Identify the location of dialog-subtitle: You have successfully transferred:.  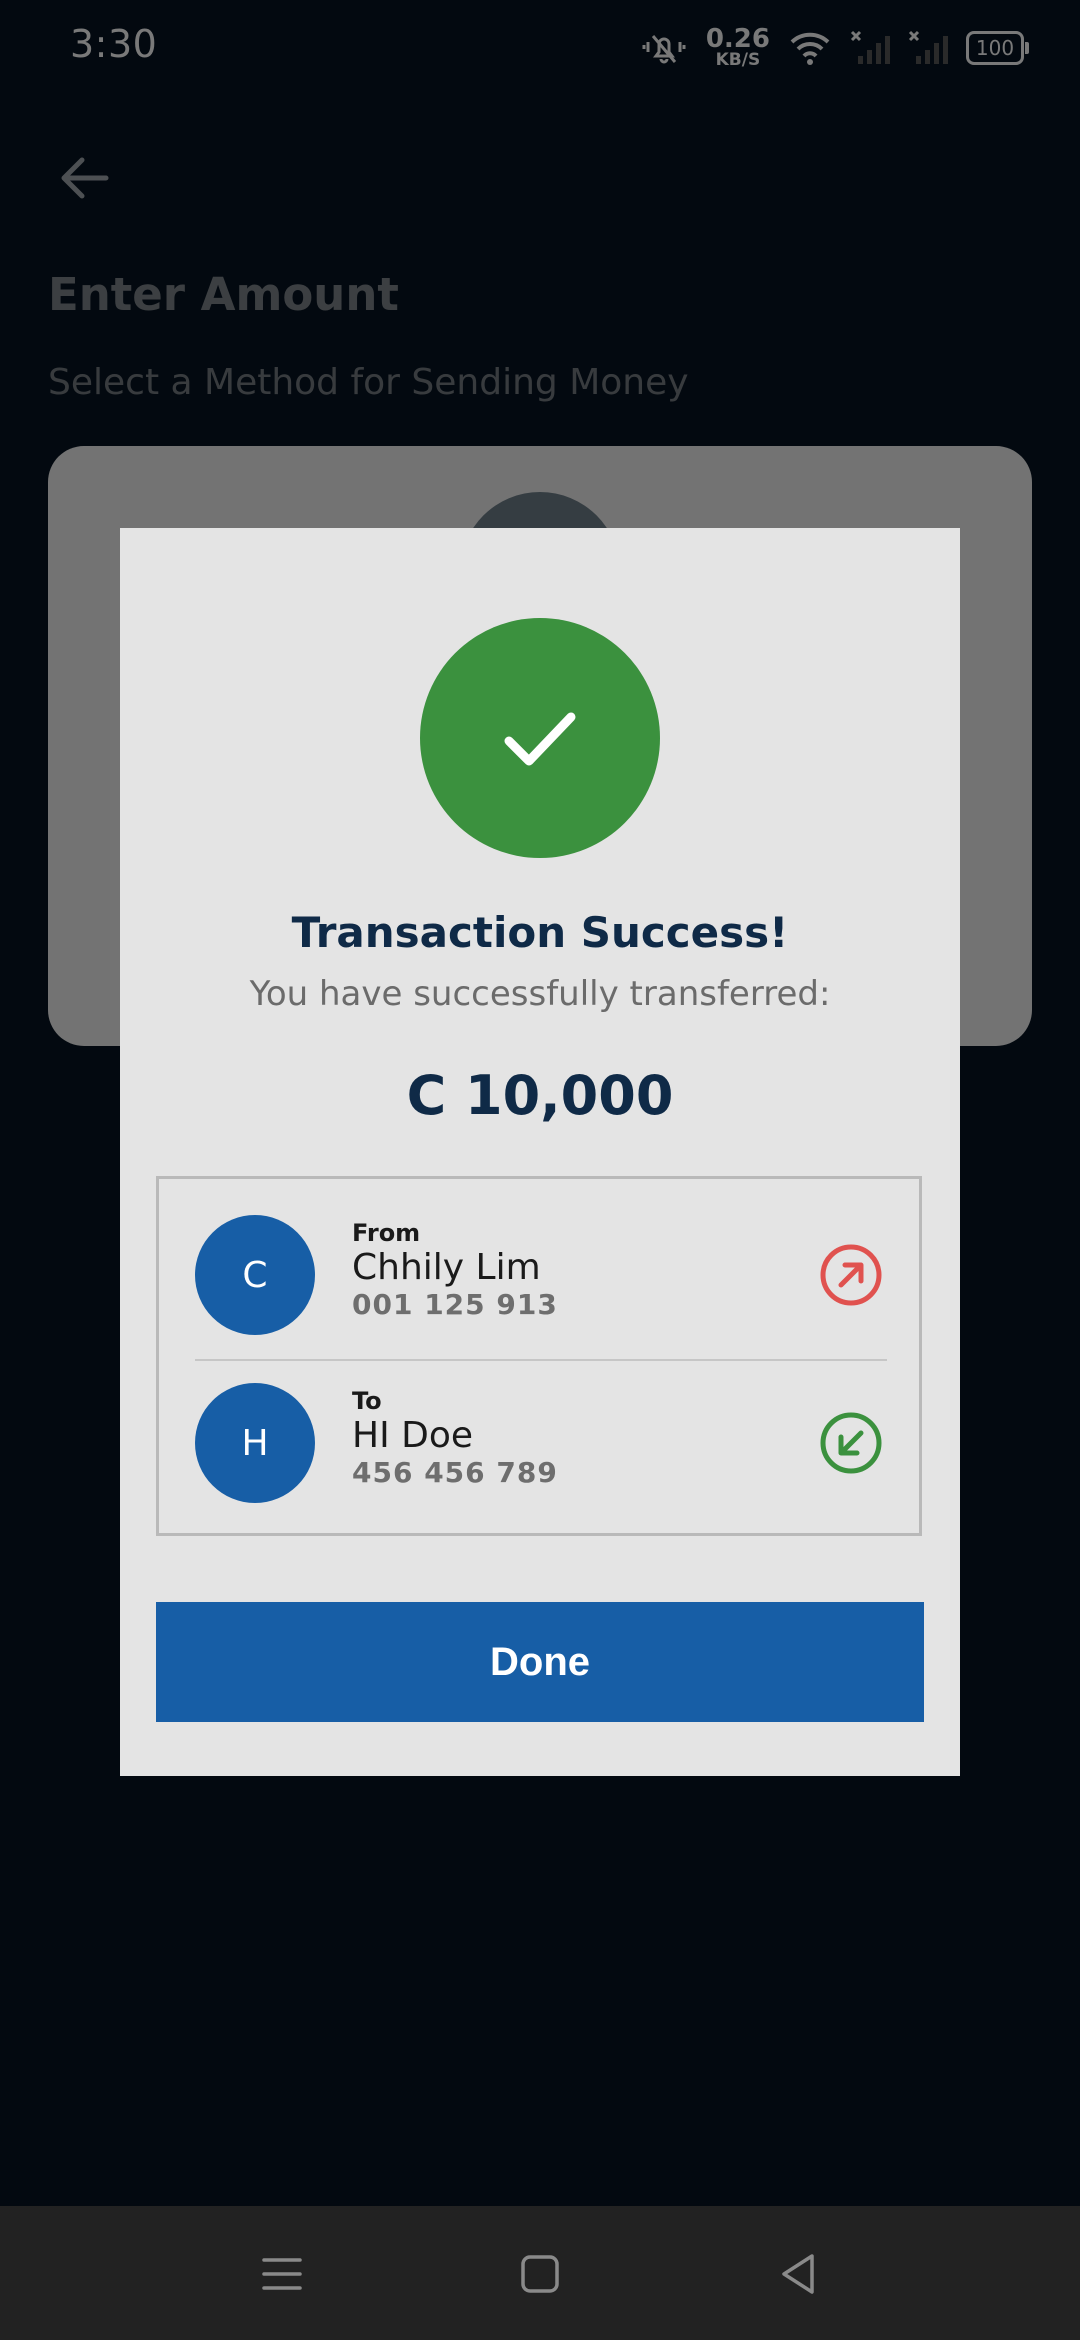
(540, 994).